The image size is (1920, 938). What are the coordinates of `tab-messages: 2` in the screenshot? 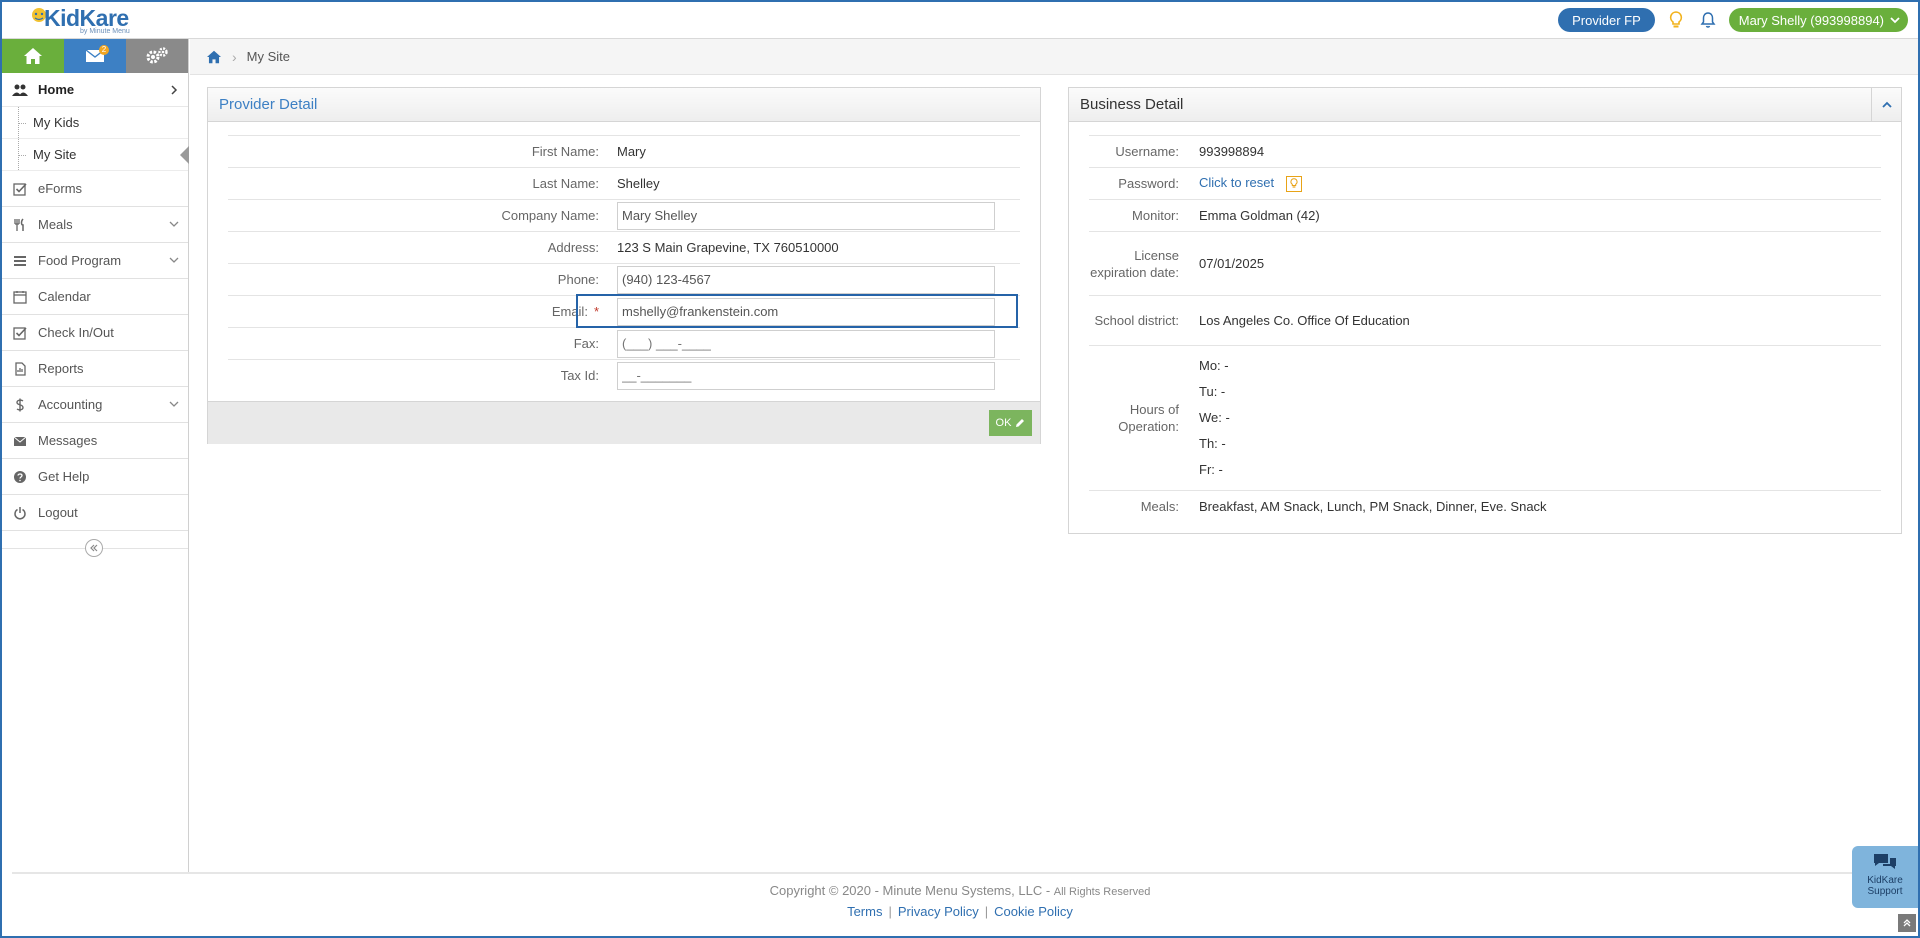 It's located at (95, 56).